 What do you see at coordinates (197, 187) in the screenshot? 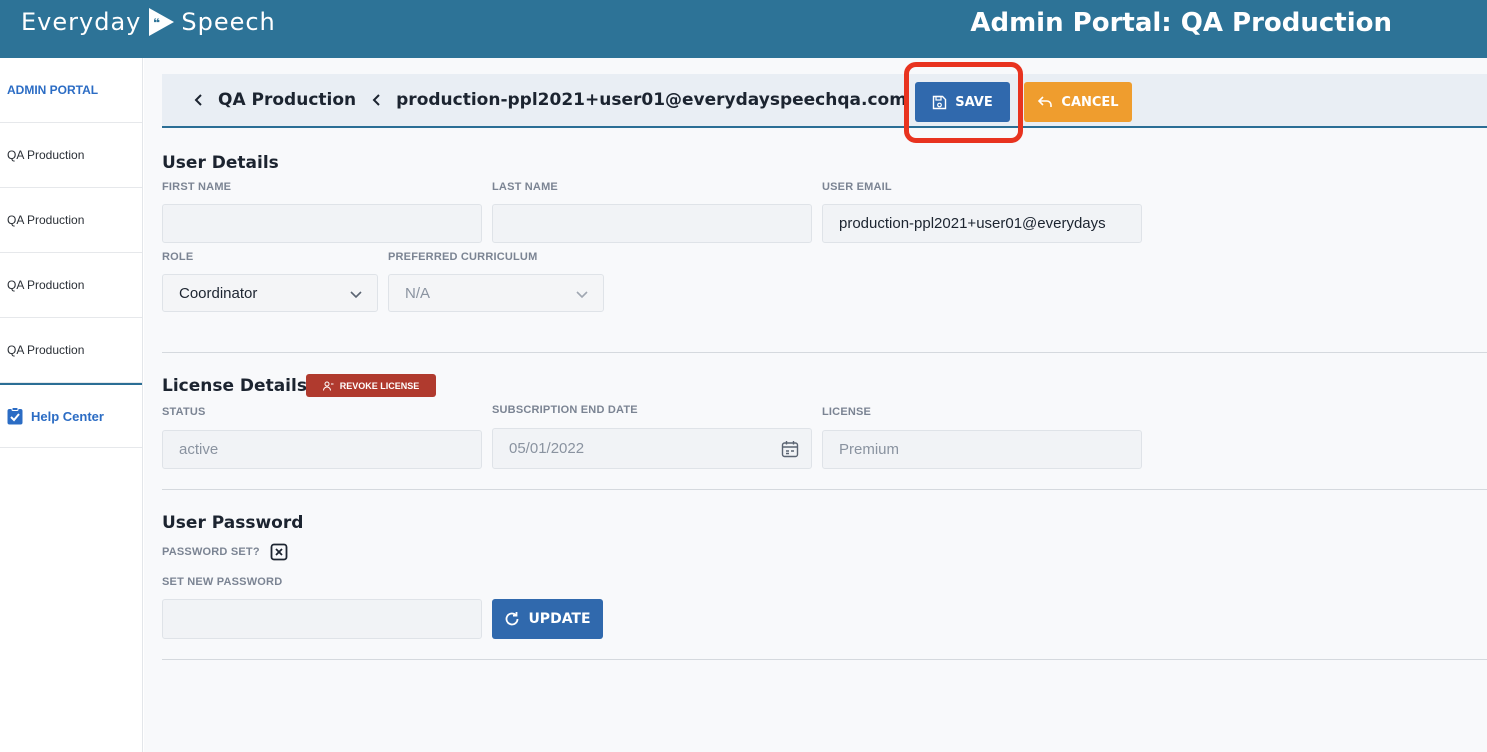
I see `first-name-label: FIRST NAME` at bounding box center [197, 187].